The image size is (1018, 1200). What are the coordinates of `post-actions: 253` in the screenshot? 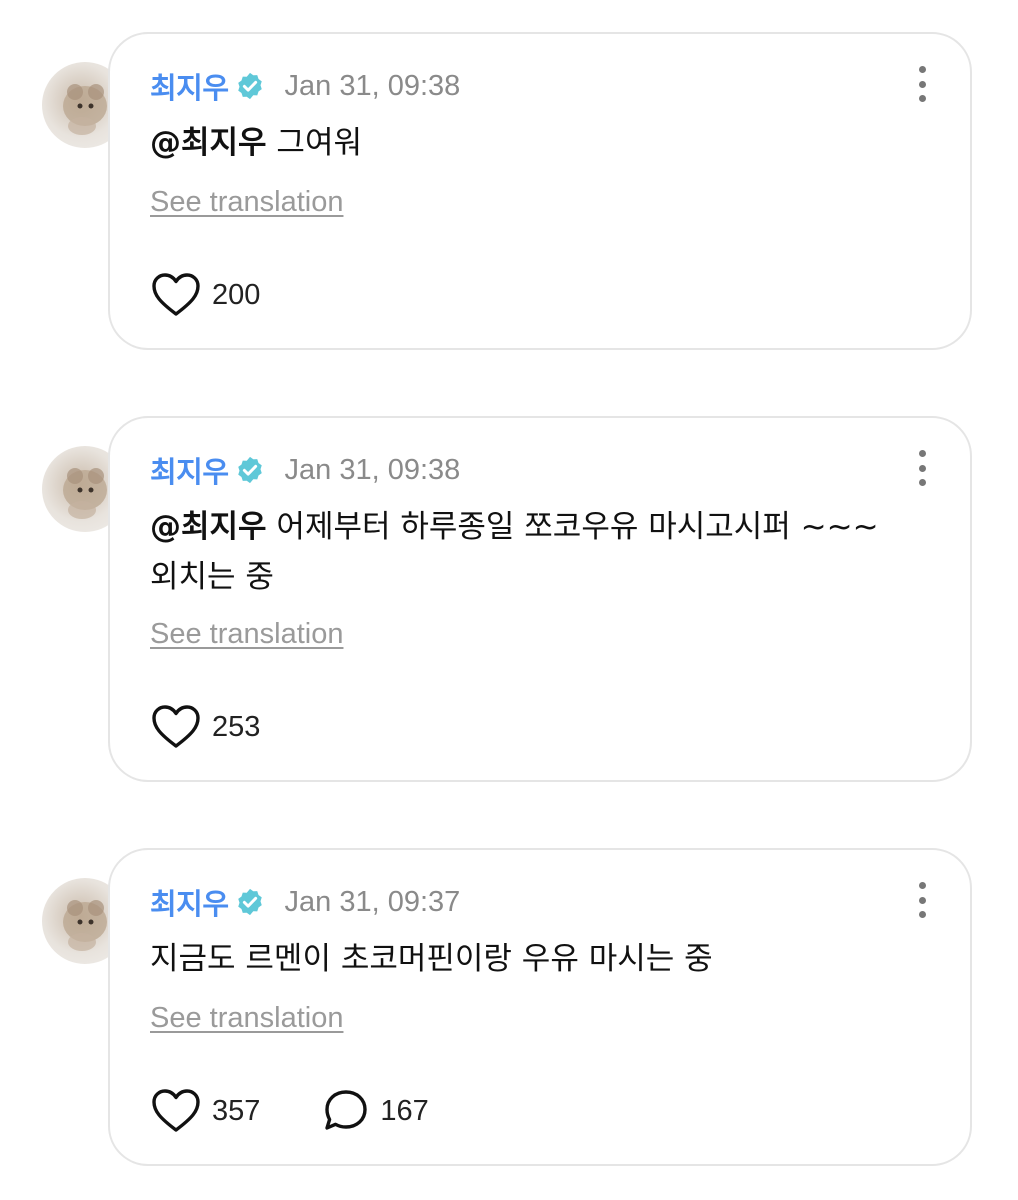 It's located at (236, 727).